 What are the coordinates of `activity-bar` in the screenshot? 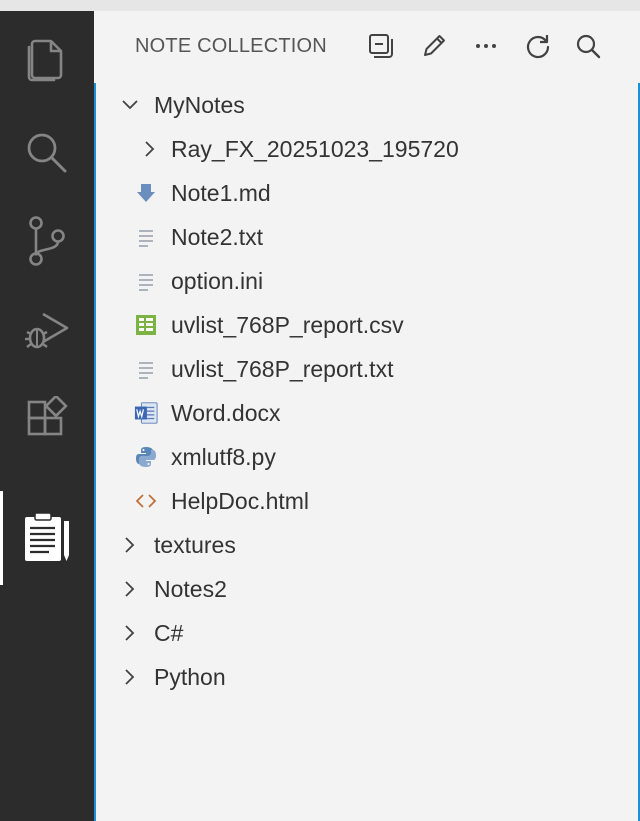 It's located at (47, 416).